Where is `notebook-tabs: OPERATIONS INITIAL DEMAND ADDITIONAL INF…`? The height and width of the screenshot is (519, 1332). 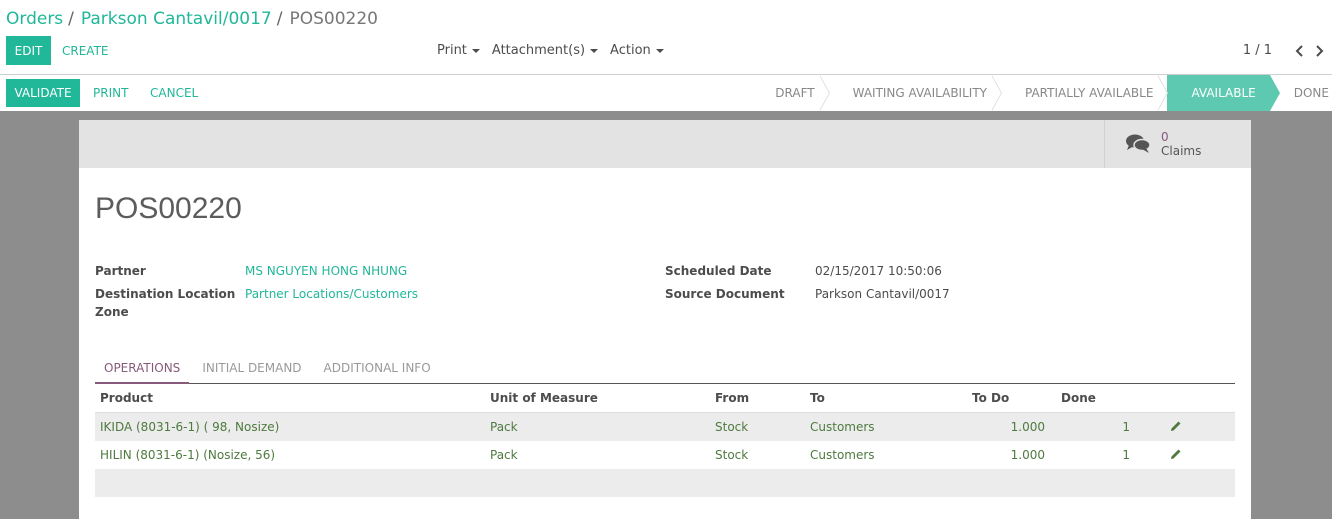
notebook-tabs: OPERATIONS INITIAL DEMAND ADDITIONAL INF… is located at coordinates (665, 371).